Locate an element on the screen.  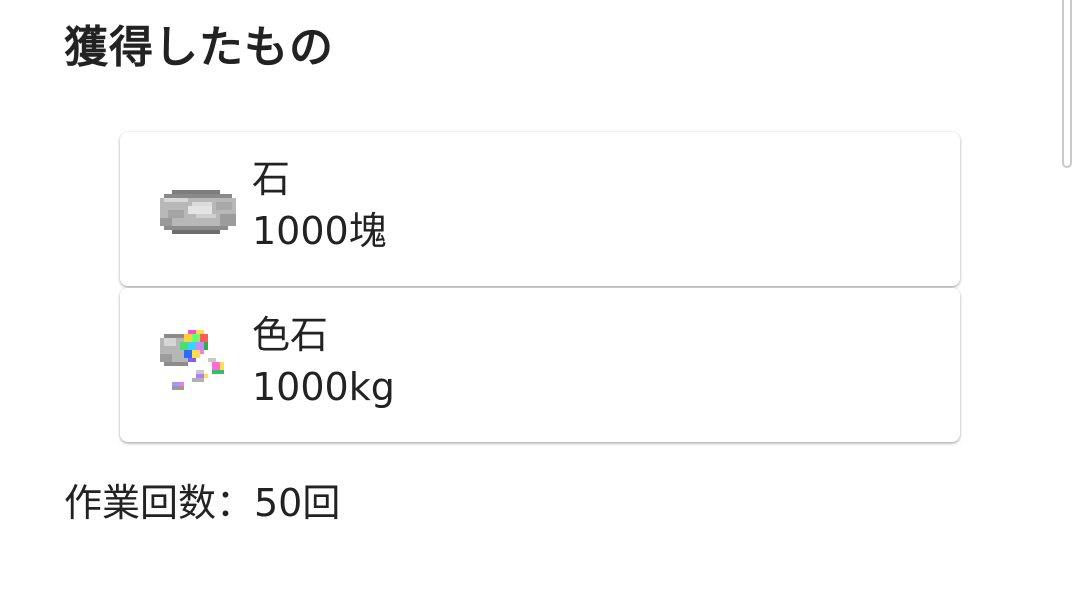
scrollbar is located at coordinates (1067, 84).